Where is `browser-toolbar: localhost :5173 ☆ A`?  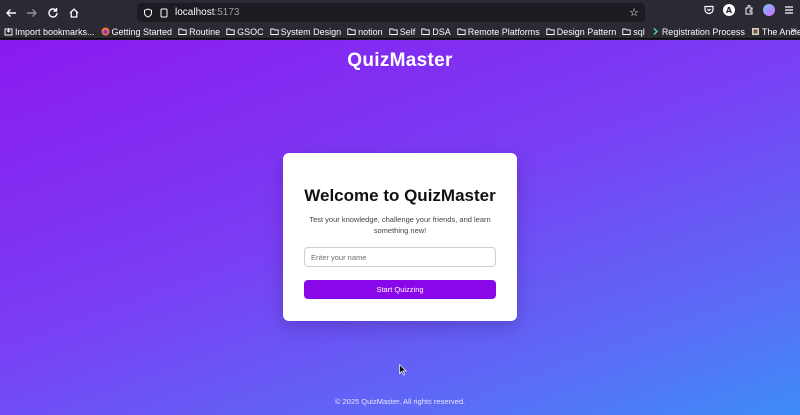 browser-toolbar: localhost :5173 ☆ A is located at coordinates (400, 12).